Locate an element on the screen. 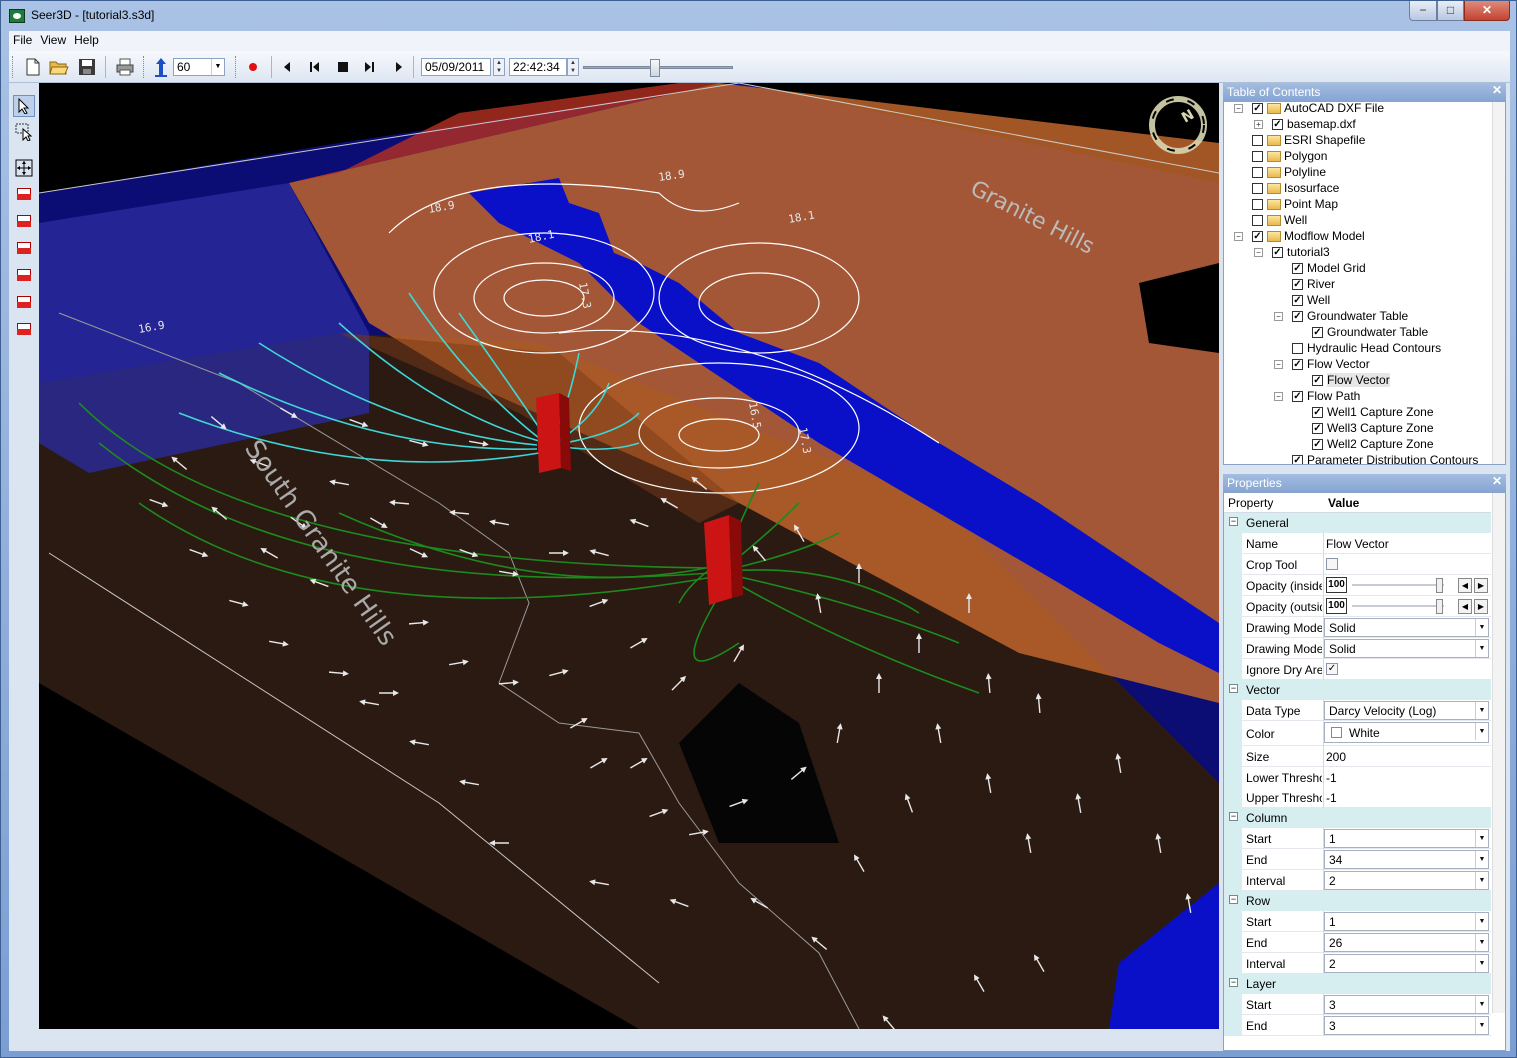 The height and width of the screenshot is (1058, 1517). toc-item: ✓ Well1 Capture Zone is located at coordinates (1373, 412).